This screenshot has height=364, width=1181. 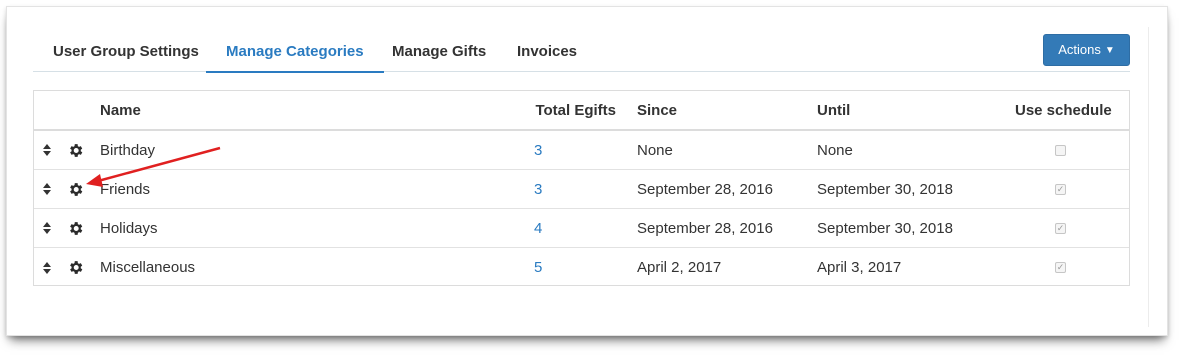 What do you see at coordinates (1063, 110) in the screenshot?
I see `header-use-schedule: Use schedule` at bounding box center [1063, 110].